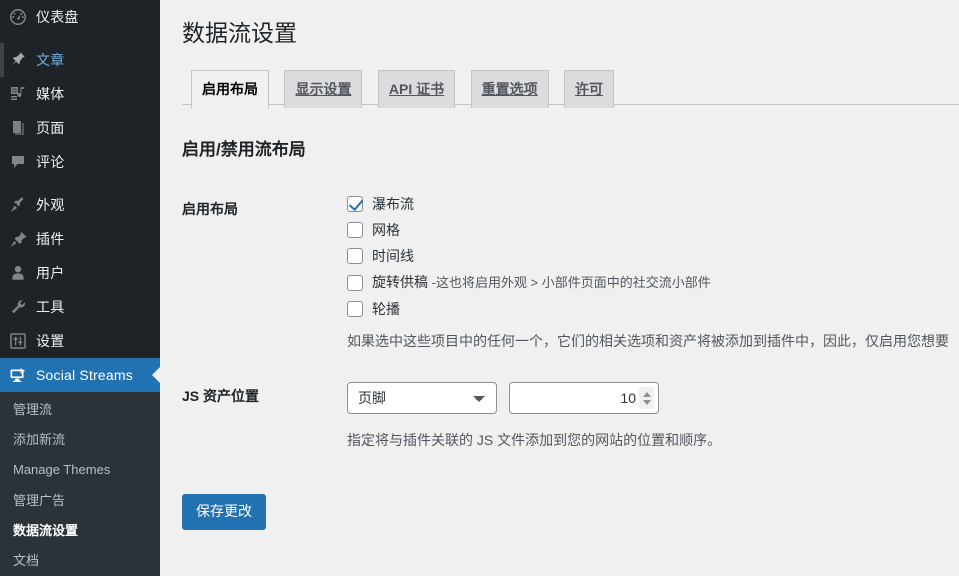 This screenshot has width=959, height=576. What do you see at coordinates (50, 60) in the screenshot?
I see `sidebar-item-label: 文章` at bounding box center [50, 60].